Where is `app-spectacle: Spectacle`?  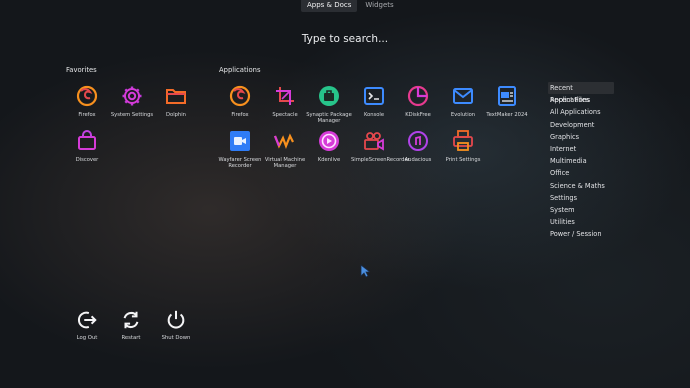
app-spectacle: Spectacle is located at coordinates (285, 101).